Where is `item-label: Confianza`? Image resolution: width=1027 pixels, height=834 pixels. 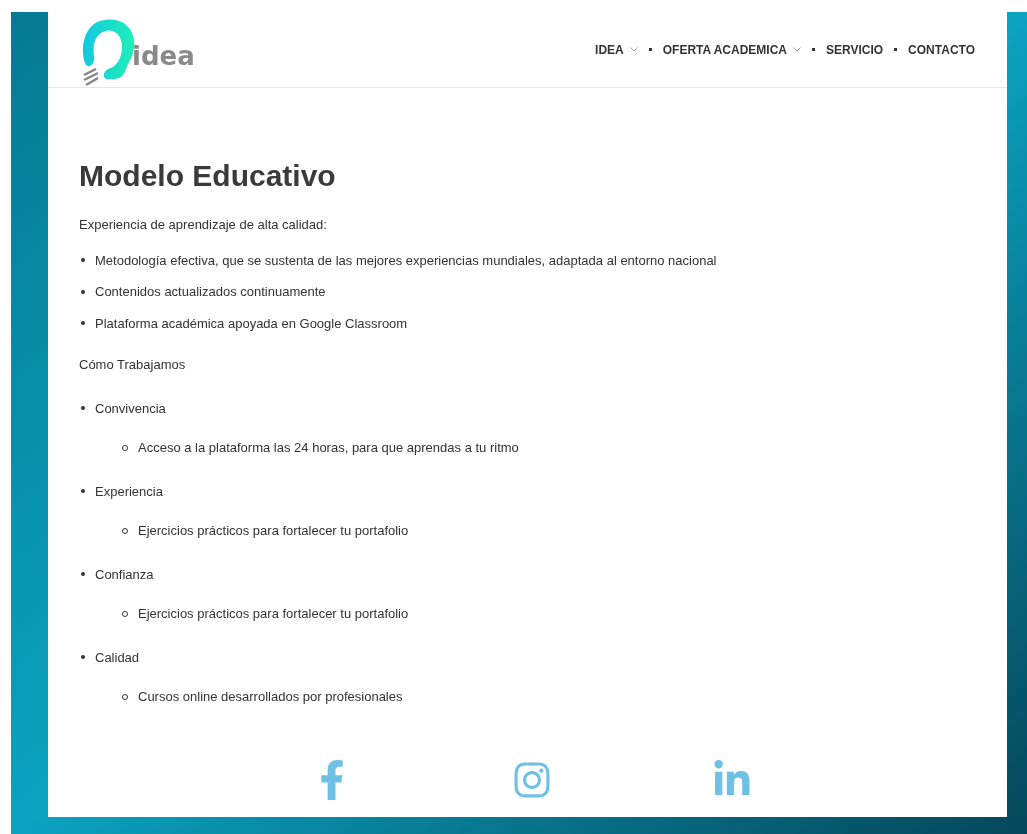 item-label: Confianza is located at coordinates (124, 574).